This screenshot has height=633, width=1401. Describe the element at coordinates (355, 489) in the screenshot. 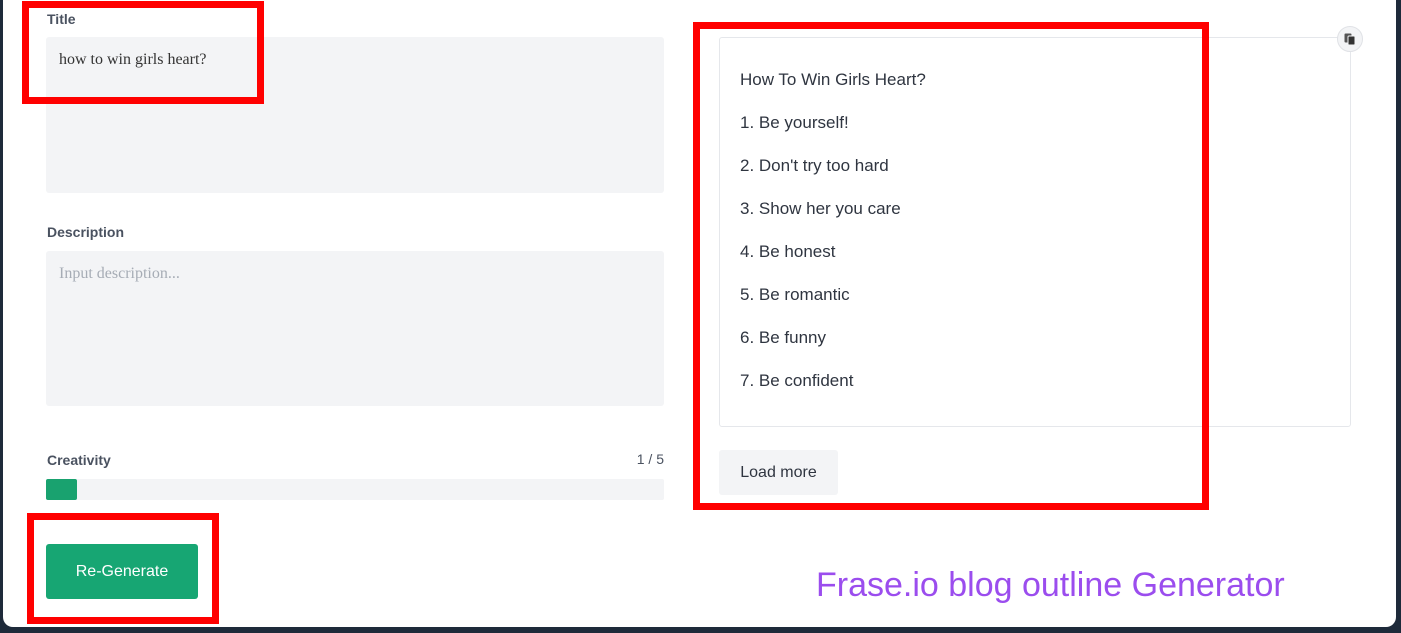

I see `creativity-slider` at that location.